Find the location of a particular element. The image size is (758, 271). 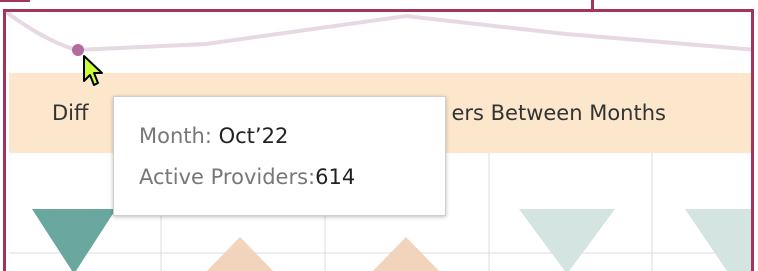

tooltip-providers-value: 614 is located at coordinates (335, 177).